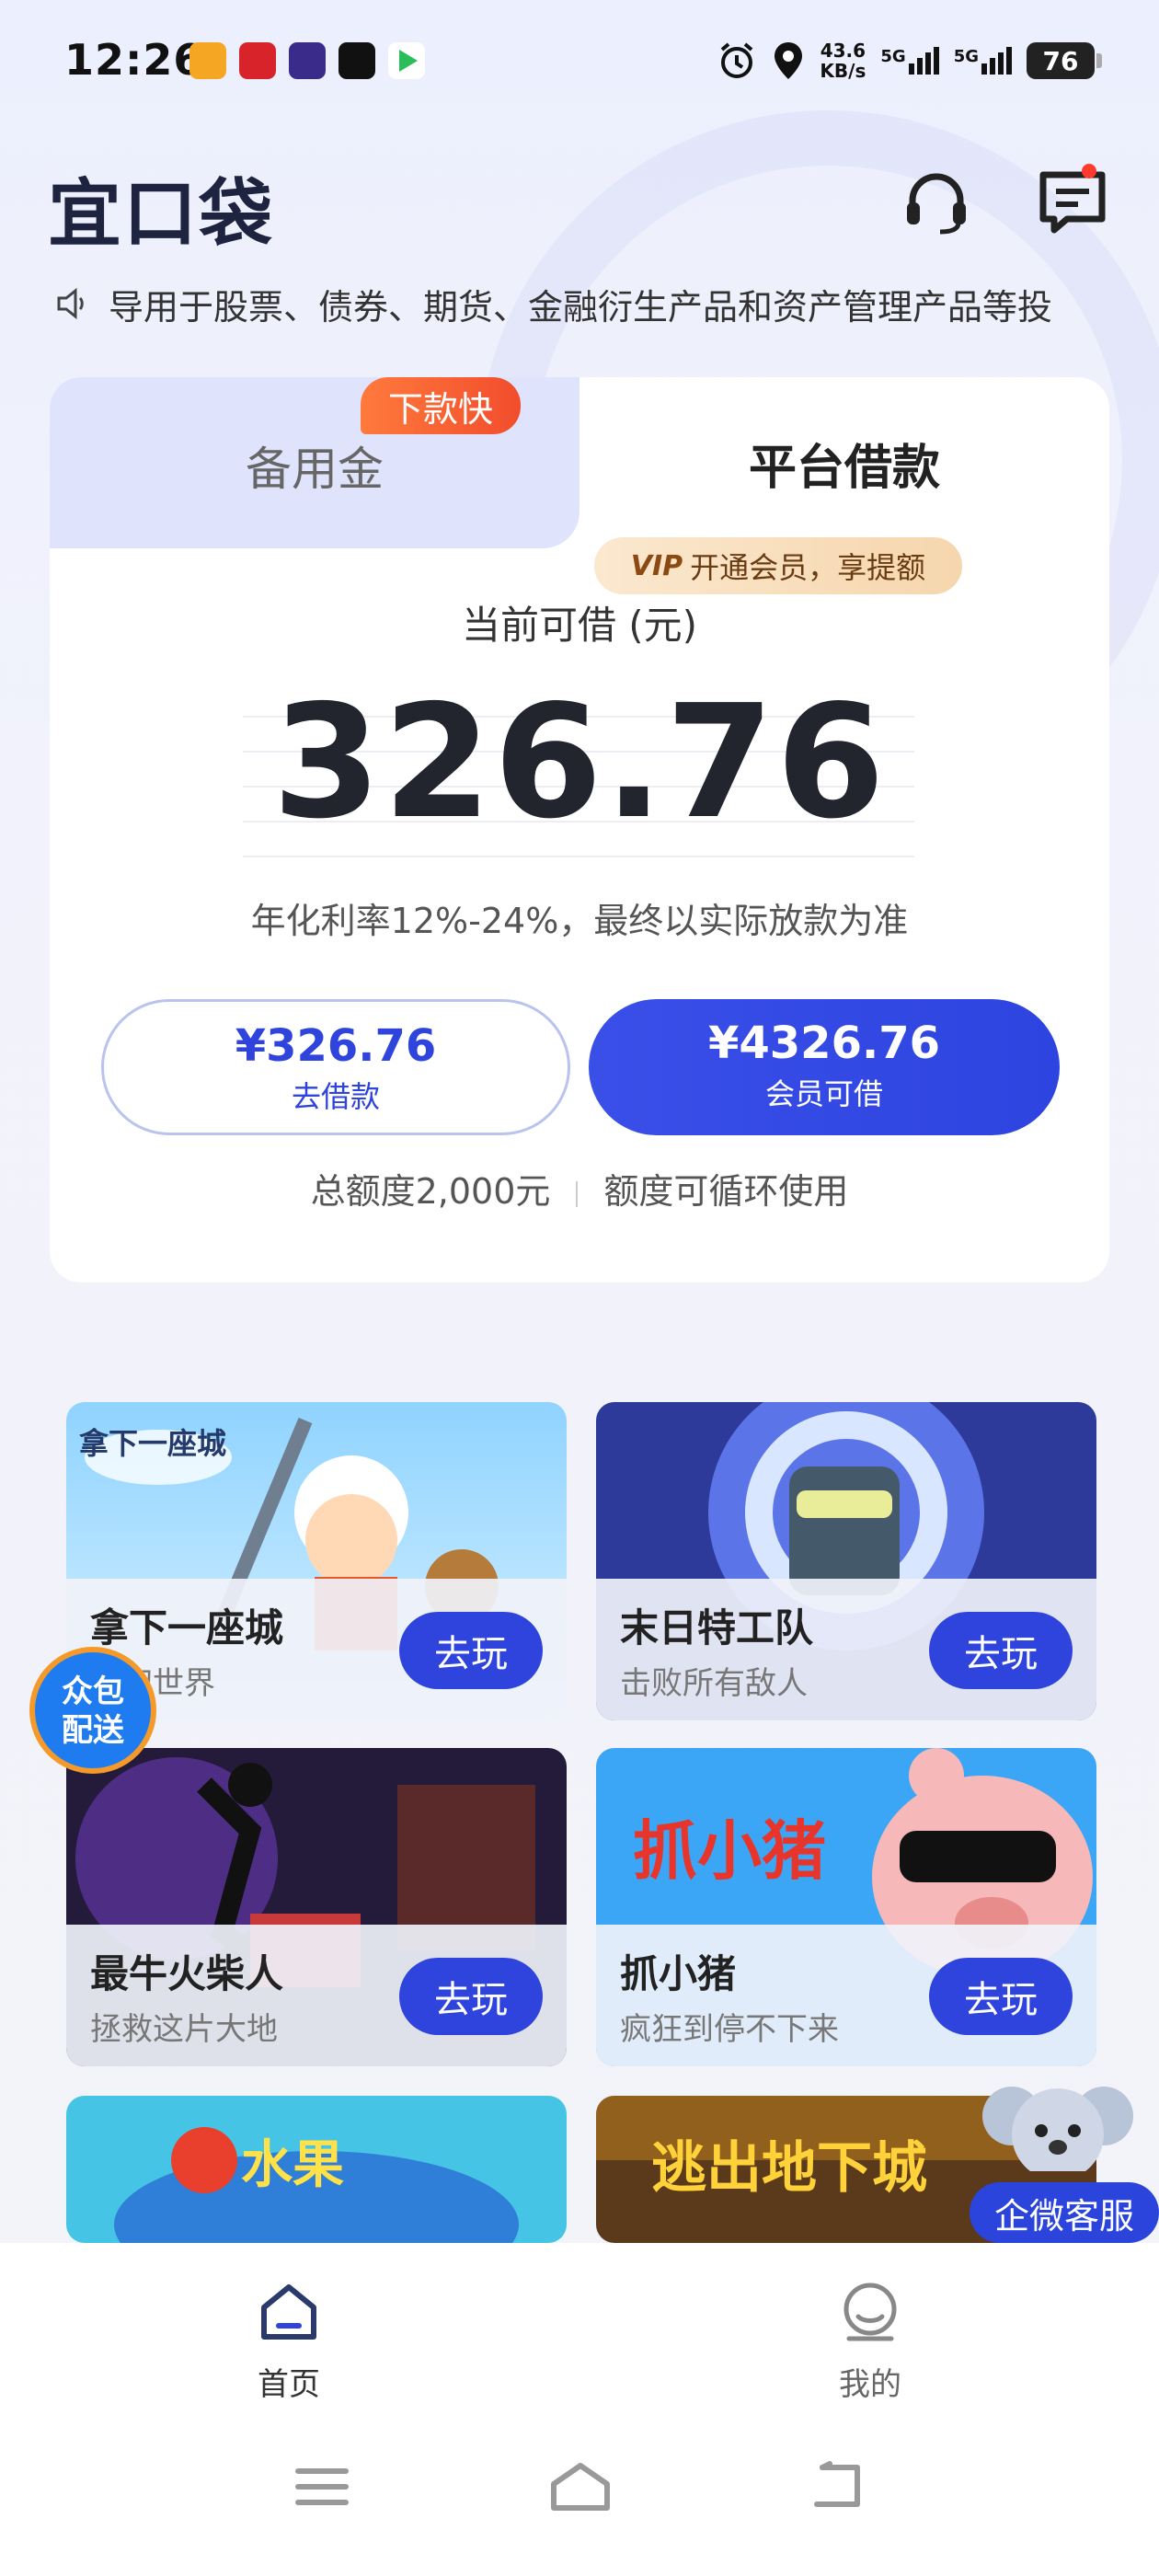  Describe the element at coordinates (717, 1627) in the screenshot. I see `game-title: 末日特工队` at that location.